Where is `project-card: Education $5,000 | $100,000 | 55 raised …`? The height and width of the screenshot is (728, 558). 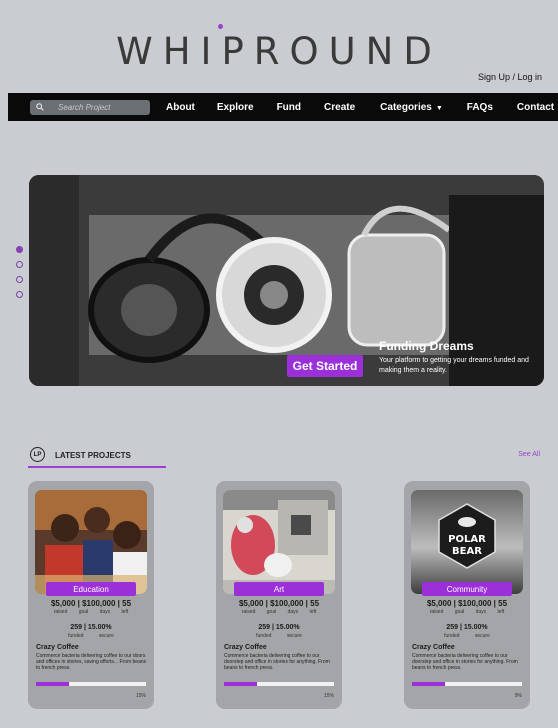
project-card: Education $5,000 | $100,000 | 55 raised … is located at coordinates (91, 595).